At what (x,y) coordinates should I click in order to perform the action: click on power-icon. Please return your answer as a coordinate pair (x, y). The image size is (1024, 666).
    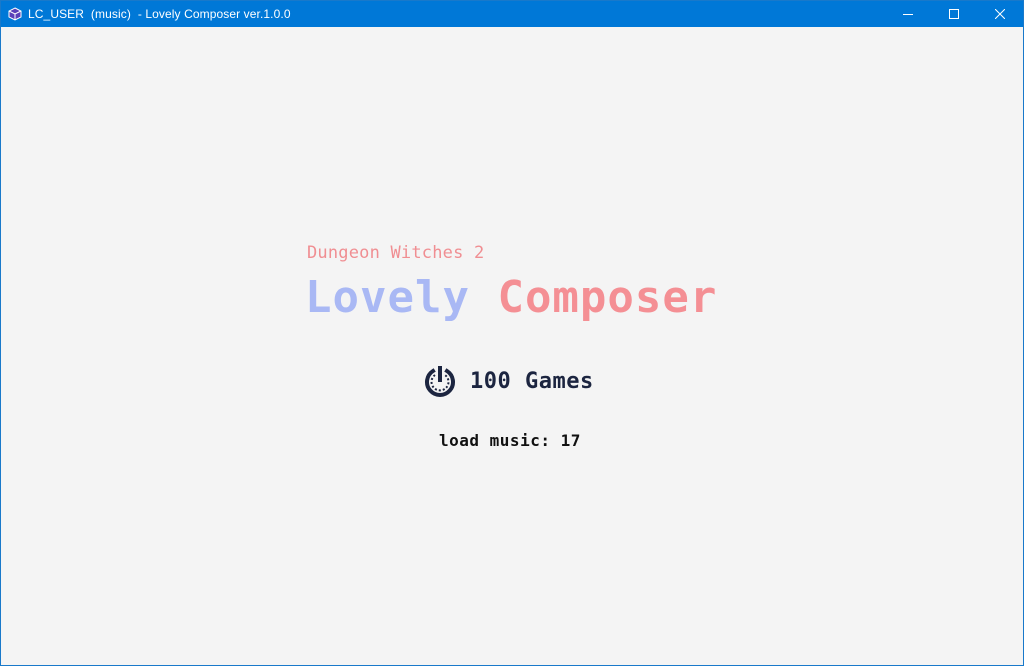
    Looking at the image, I should click on (440, 381).